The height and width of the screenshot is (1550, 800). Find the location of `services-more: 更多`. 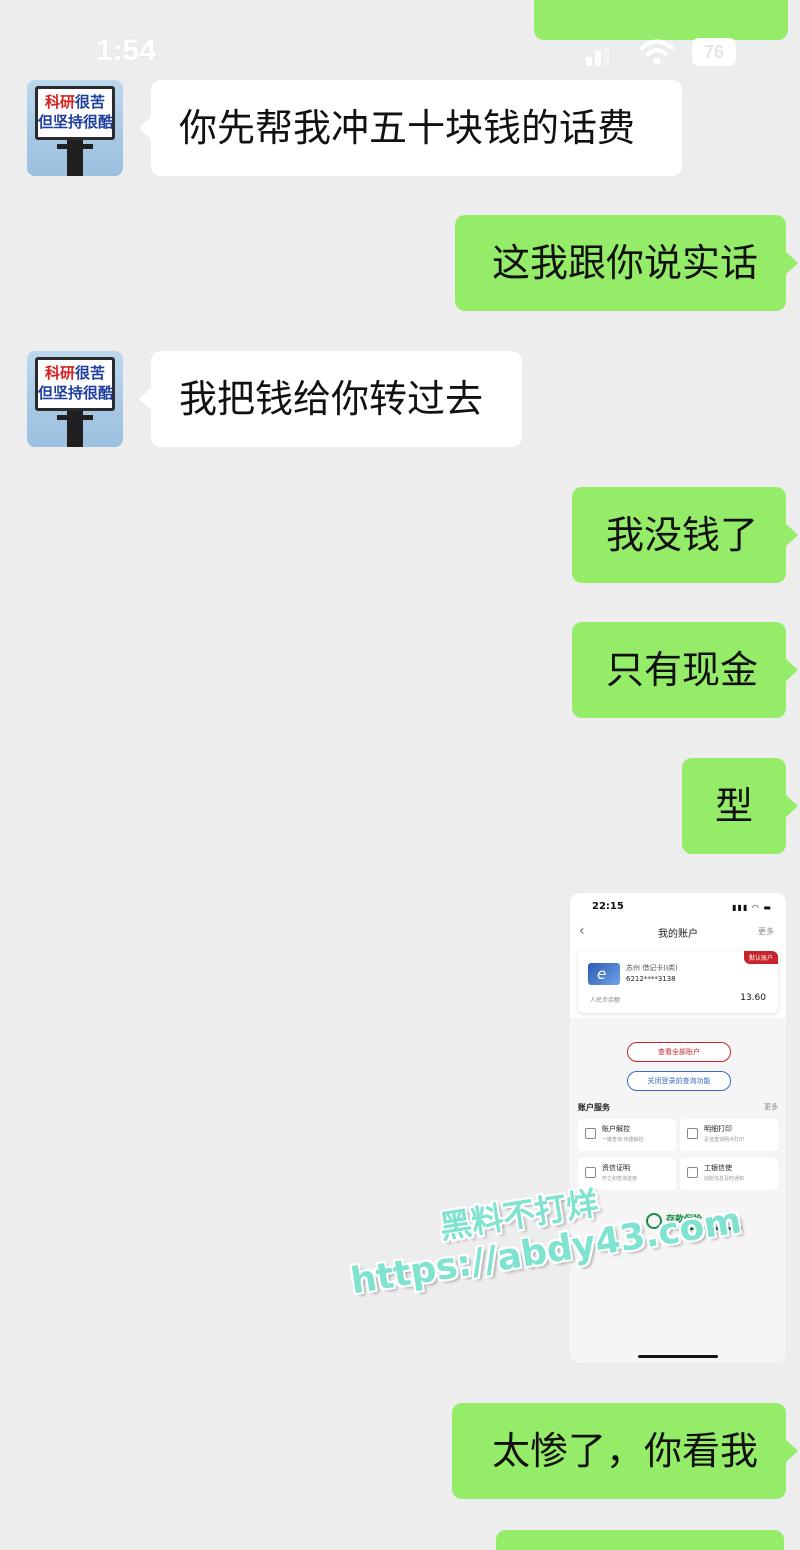

services-more: 更多 is located at coordinates (771, 1107).